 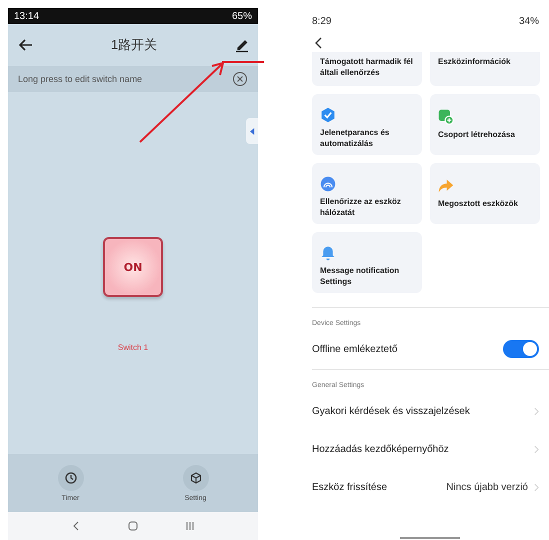 What do you see at coordinates (485, 193) in the screenshot?
I see `feature-card: Megosztott eszközök` at bounding box center [485, 193].